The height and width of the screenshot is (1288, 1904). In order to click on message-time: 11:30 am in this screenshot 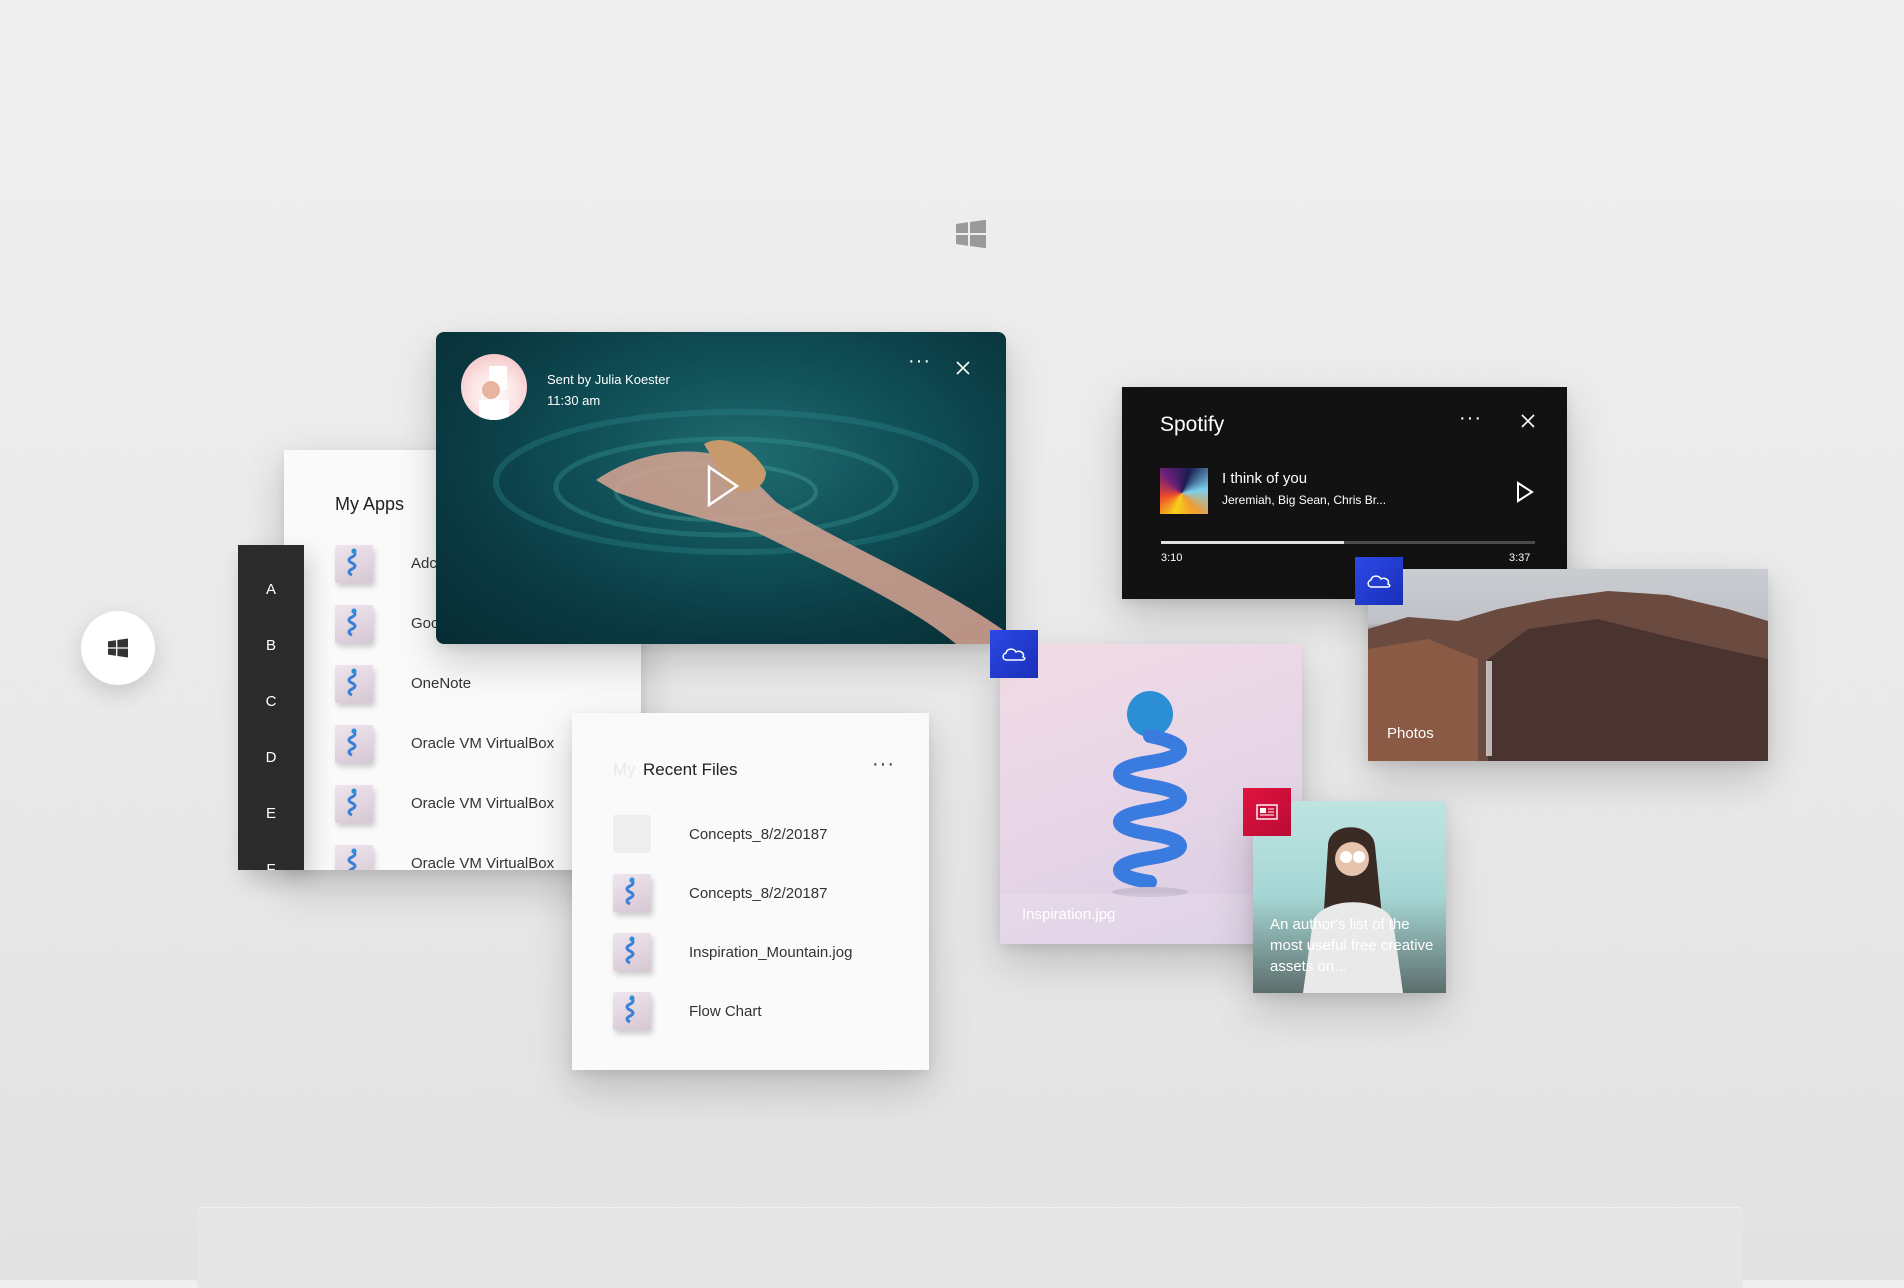, I will do `click(574, 400)`.